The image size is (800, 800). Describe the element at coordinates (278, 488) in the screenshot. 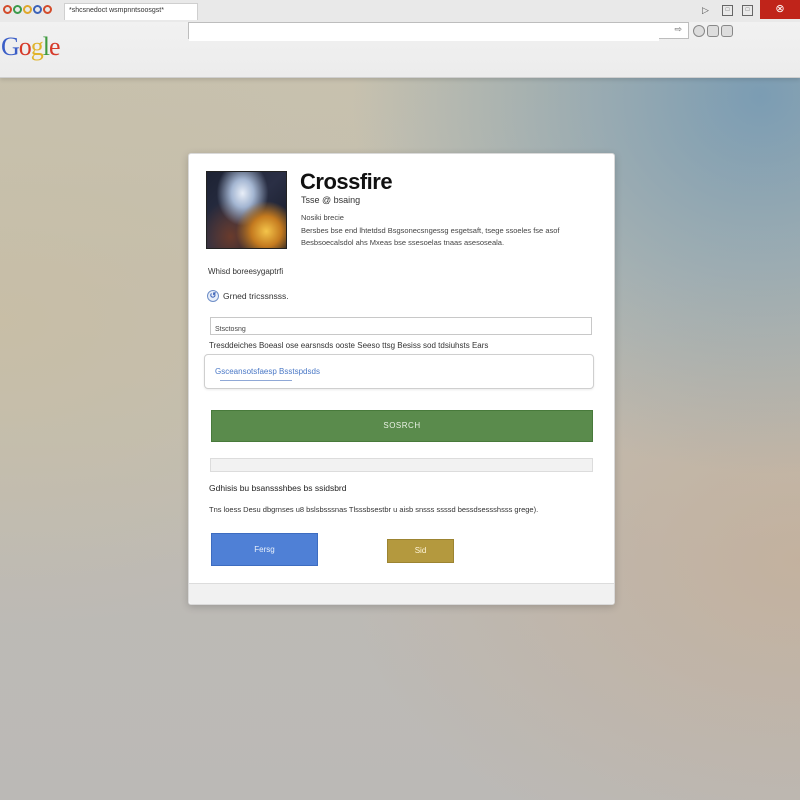

I see `results-heading: Gdhisis bu bsanssshbes bs ssidsbrd` at that location.